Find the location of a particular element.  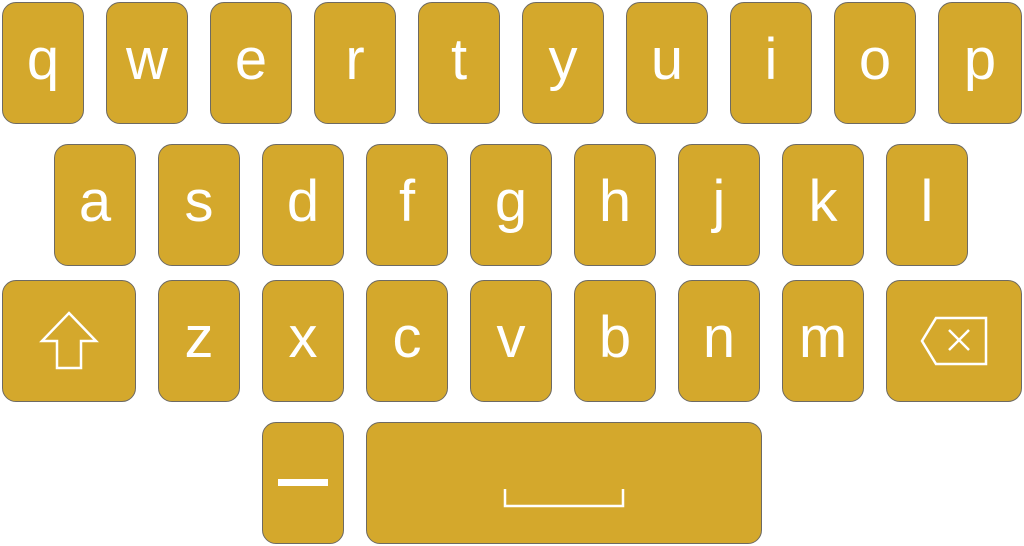

key-n: n is located at coordinates (719, 341).